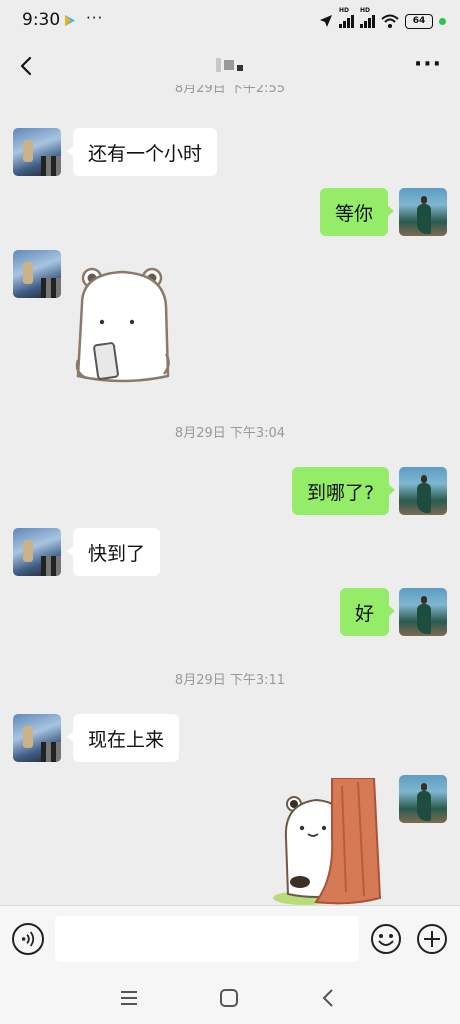 The width and height of the screenshot is (460, 1024). What do you see at coordinates (95, 18) in the screenshot?
I see `status-more-dots: ···` at bounding box center [95, 18].